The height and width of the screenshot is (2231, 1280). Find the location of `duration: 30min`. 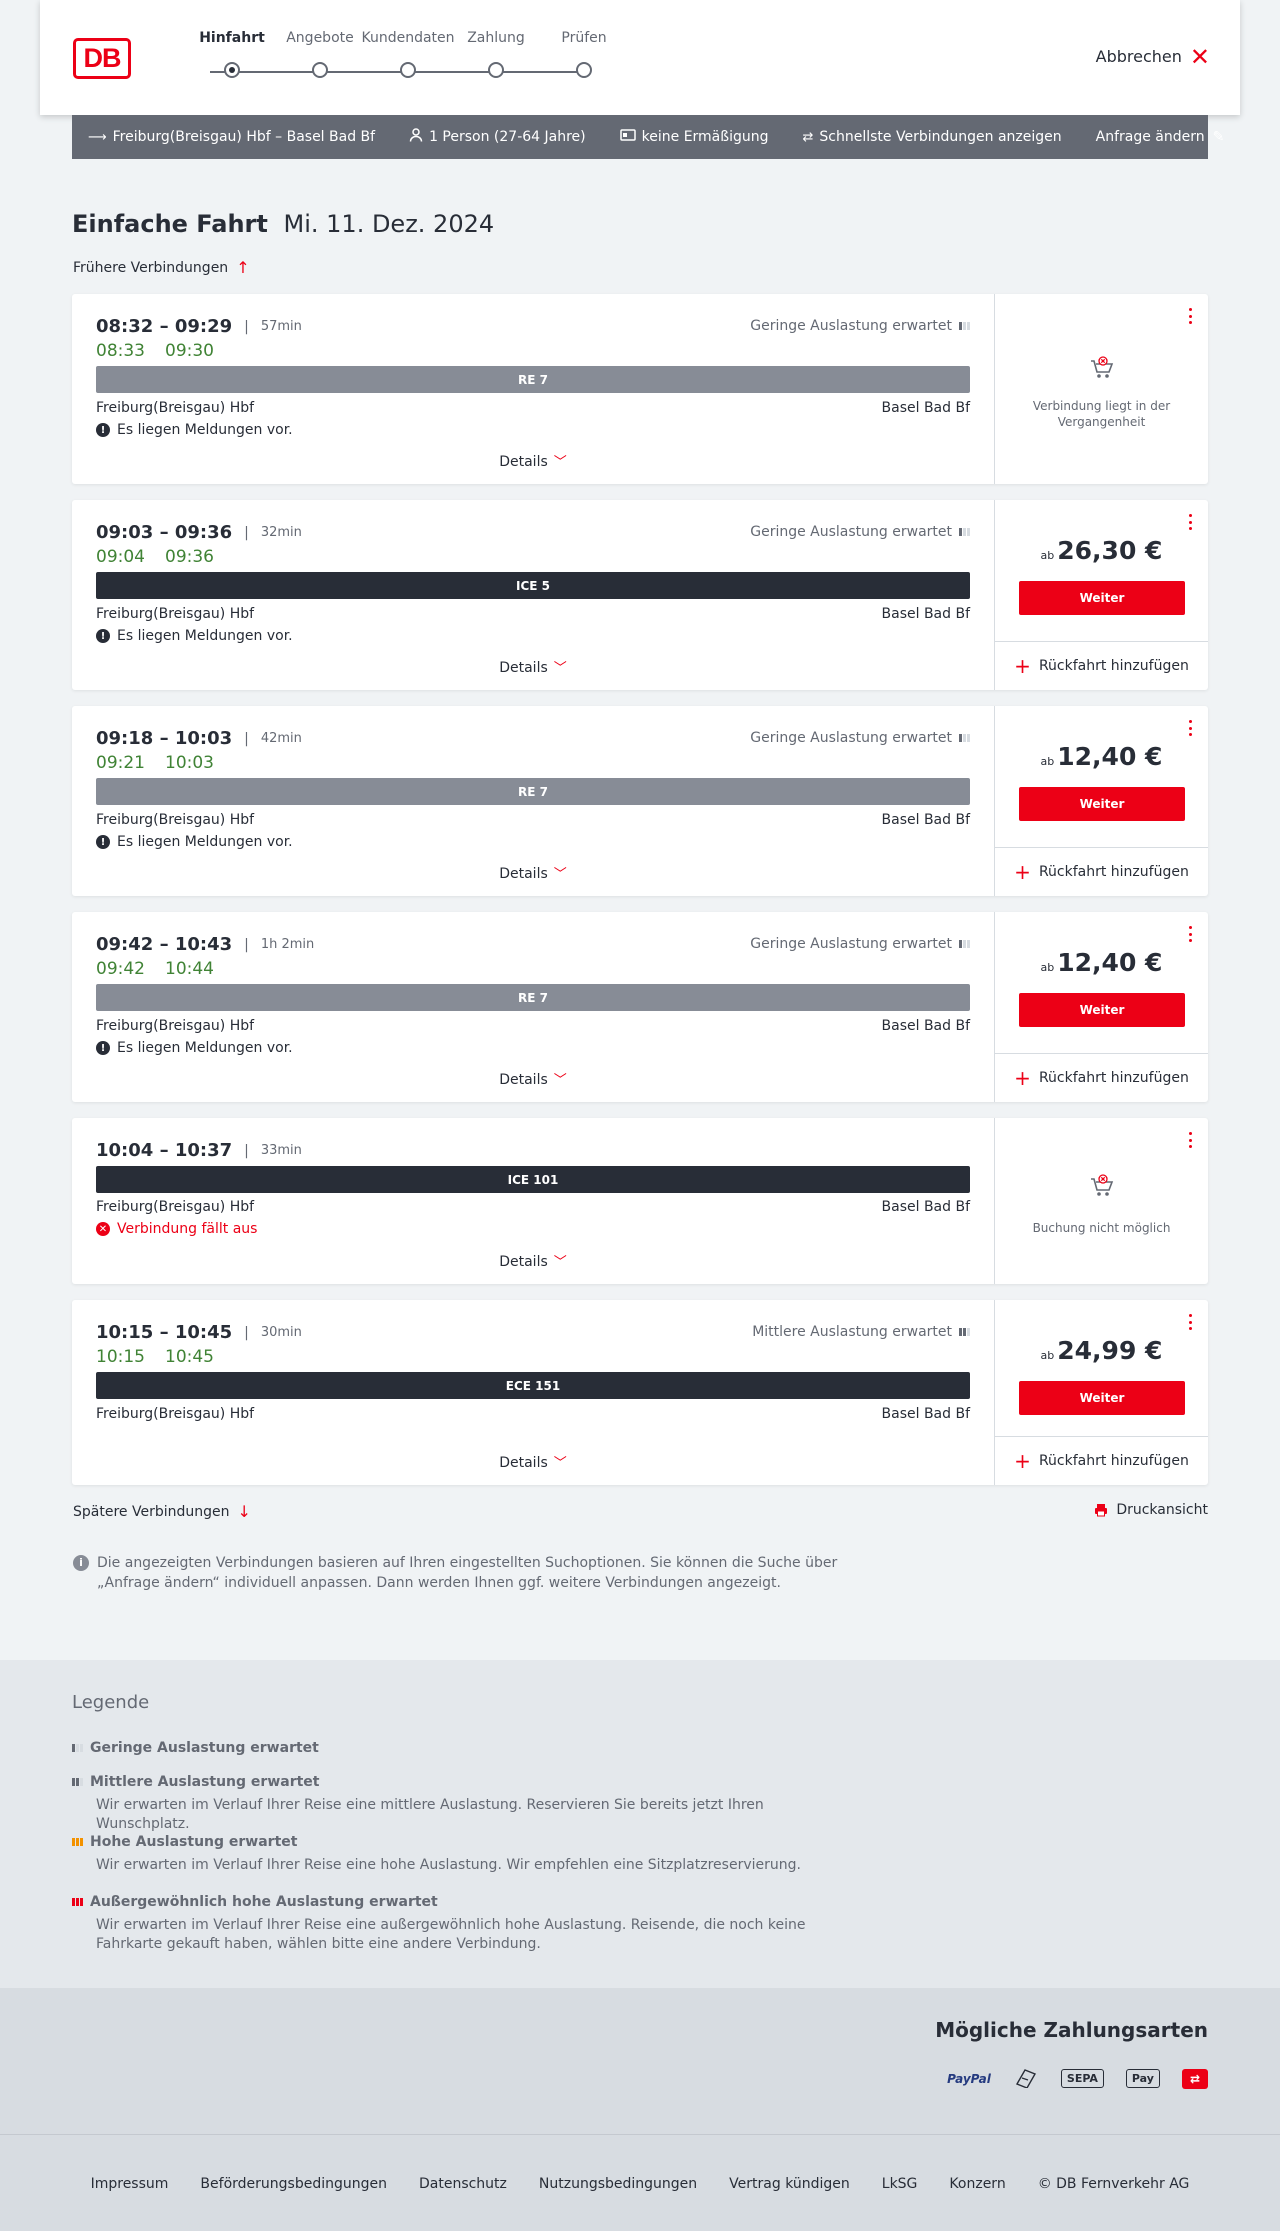

duration: 30min is located at coordinates (281, 1332).